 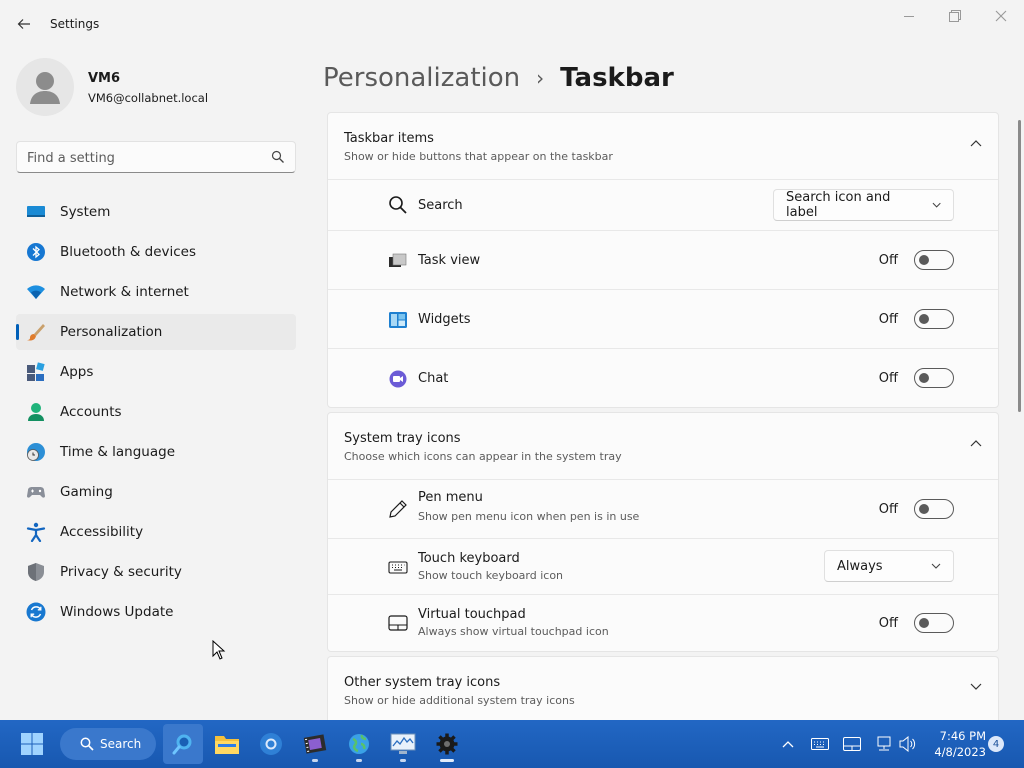 I want to click on touch-keyboard-dropdown: Always, so click(x=889, y=566).